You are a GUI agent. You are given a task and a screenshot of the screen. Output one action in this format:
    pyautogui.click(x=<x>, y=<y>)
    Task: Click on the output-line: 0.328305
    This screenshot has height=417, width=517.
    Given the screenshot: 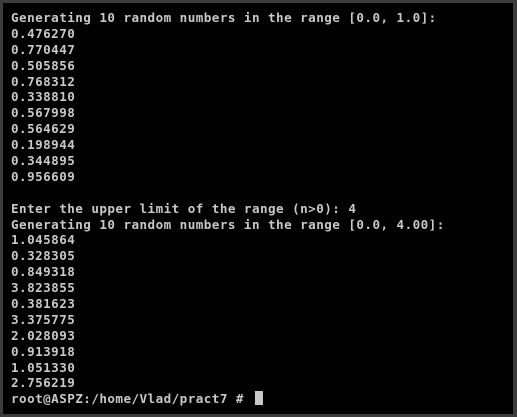 What is the action you would take?
    pyautogui.click(x=43, y=256)
    